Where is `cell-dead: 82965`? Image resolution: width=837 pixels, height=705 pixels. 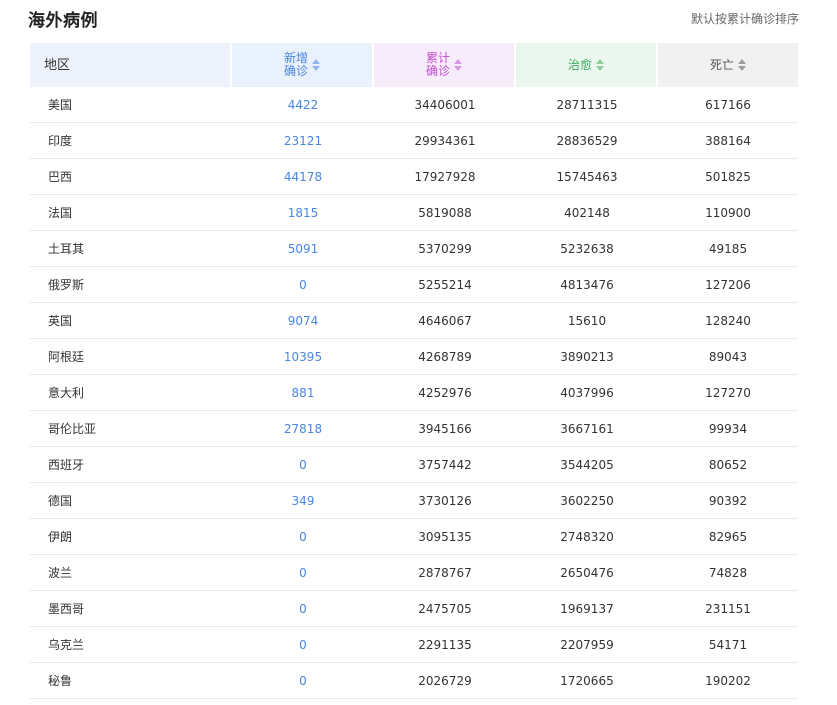 cell-dead: 82965 is located at coordinates (728, 536).